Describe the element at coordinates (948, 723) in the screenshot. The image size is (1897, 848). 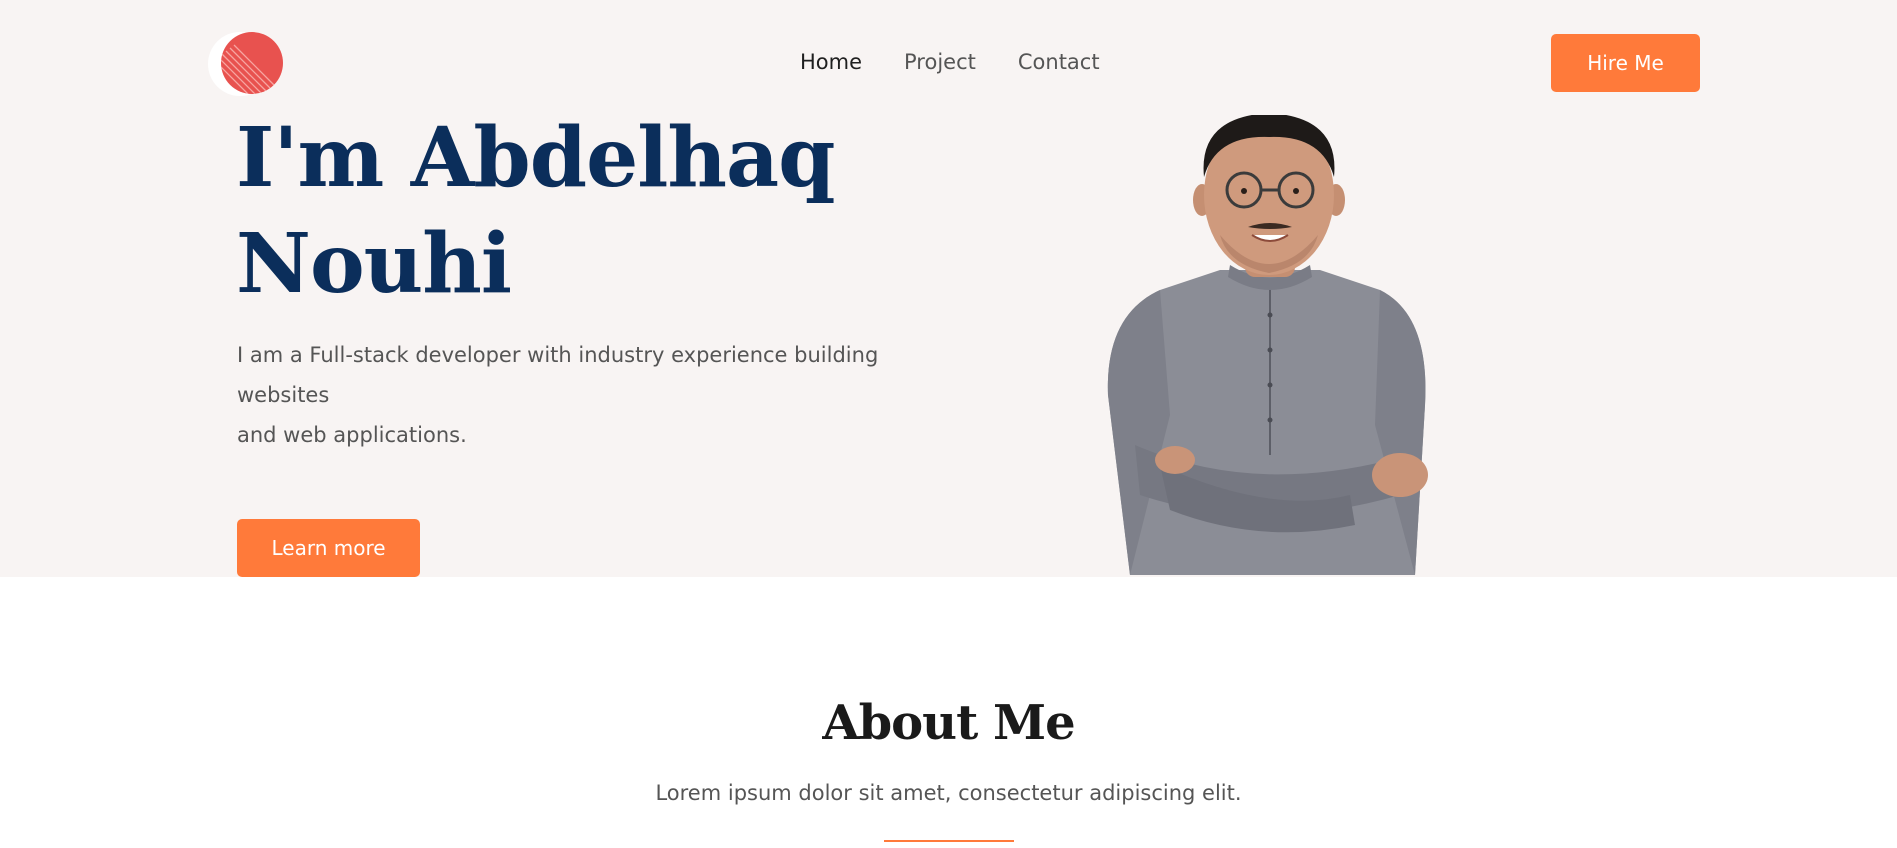
I see `about-title: About Me` at that location.